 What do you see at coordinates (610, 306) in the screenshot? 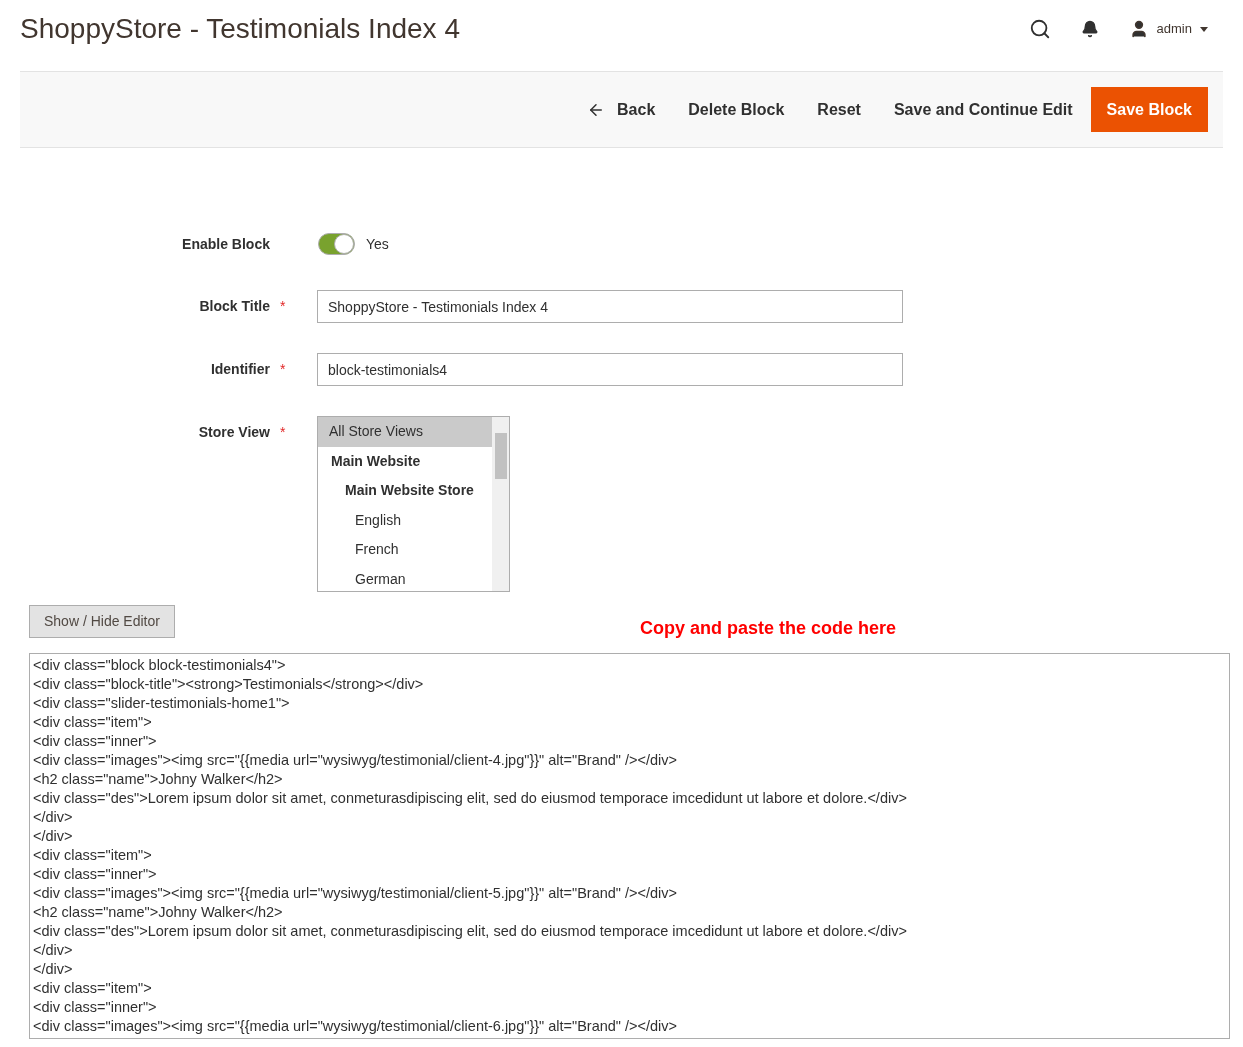
I see `text-field: ShoppyStore - Testimonials Index 4` at bounding box center [610, 306].